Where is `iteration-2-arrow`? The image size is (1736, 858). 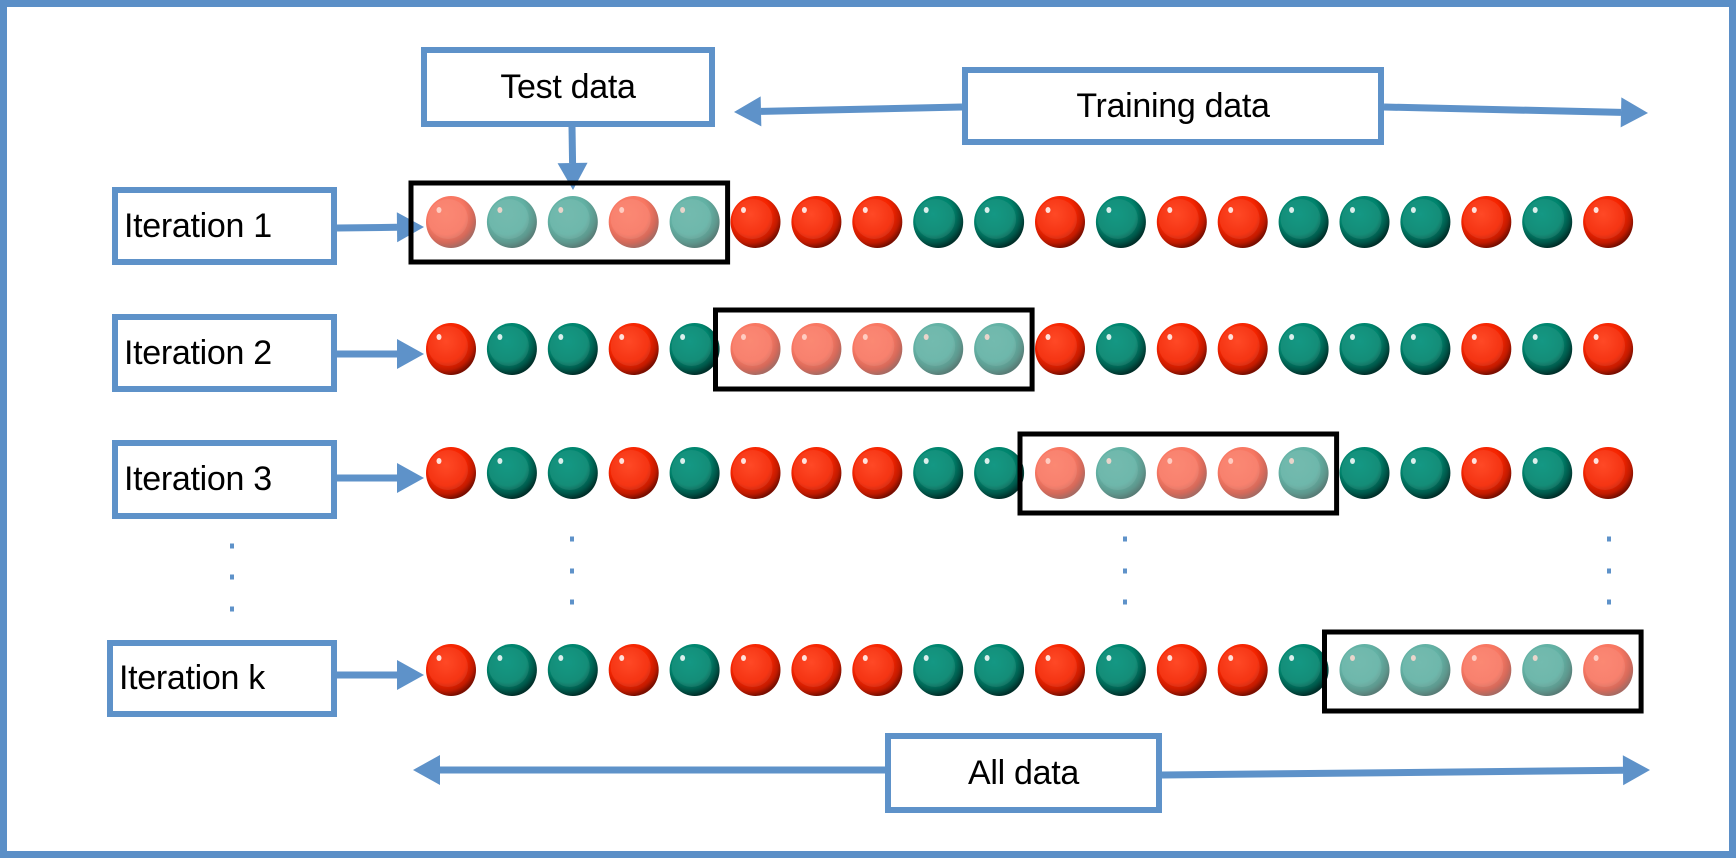
iteration-2-arrow is located at coordinates (380, 354).